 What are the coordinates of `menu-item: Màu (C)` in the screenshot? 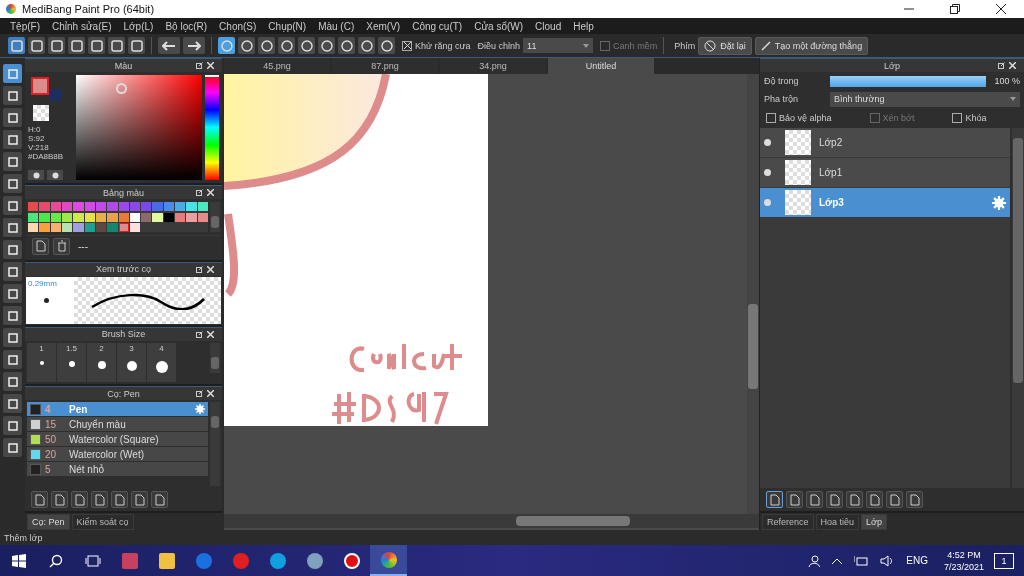 It's located at (336, 26).